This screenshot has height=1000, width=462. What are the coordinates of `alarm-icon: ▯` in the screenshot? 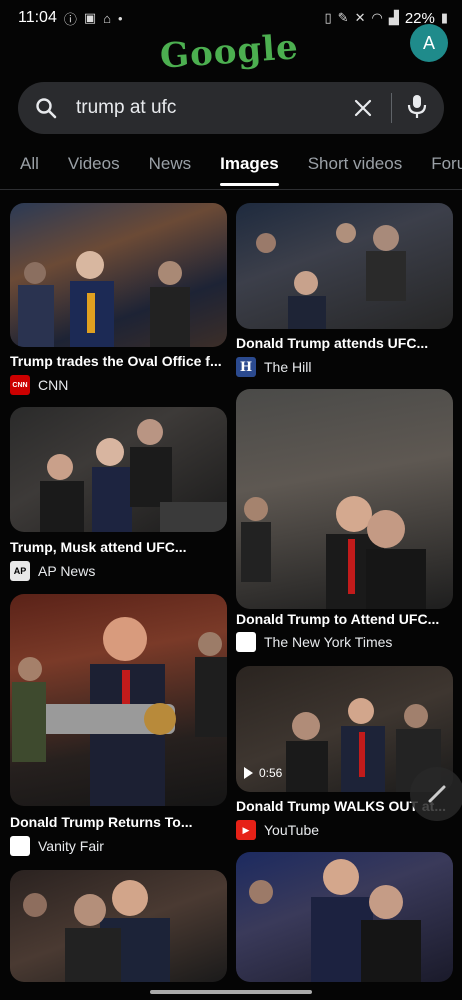 It's located at (328, 17).